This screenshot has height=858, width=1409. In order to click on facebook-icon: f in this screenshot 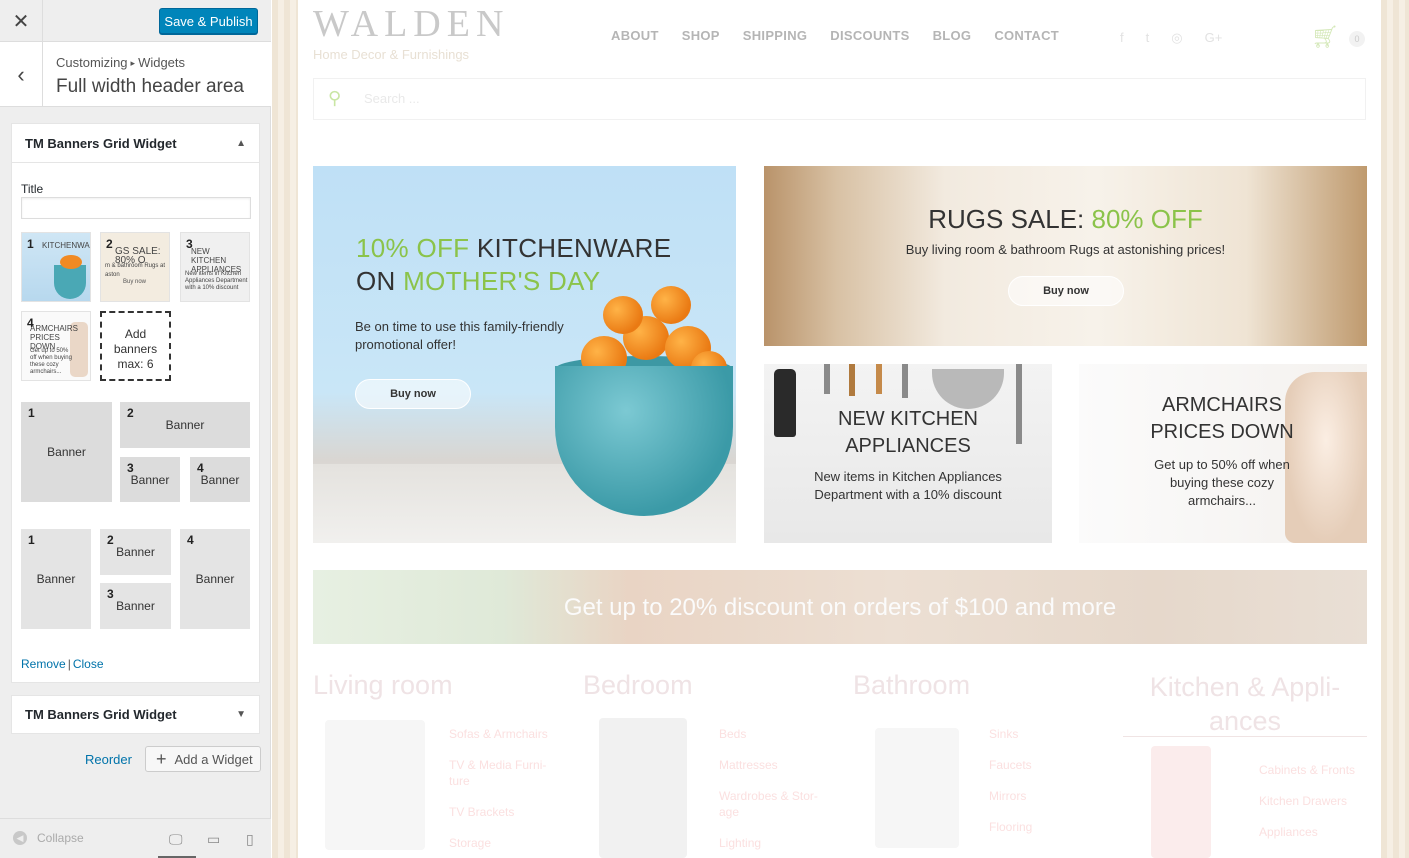, I will do `click(1122, 38)`.